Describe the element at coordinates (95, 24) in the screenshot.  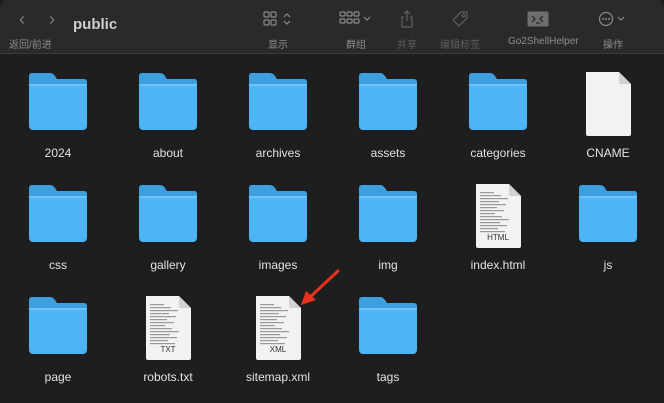
I see `window-title: public` at that location.